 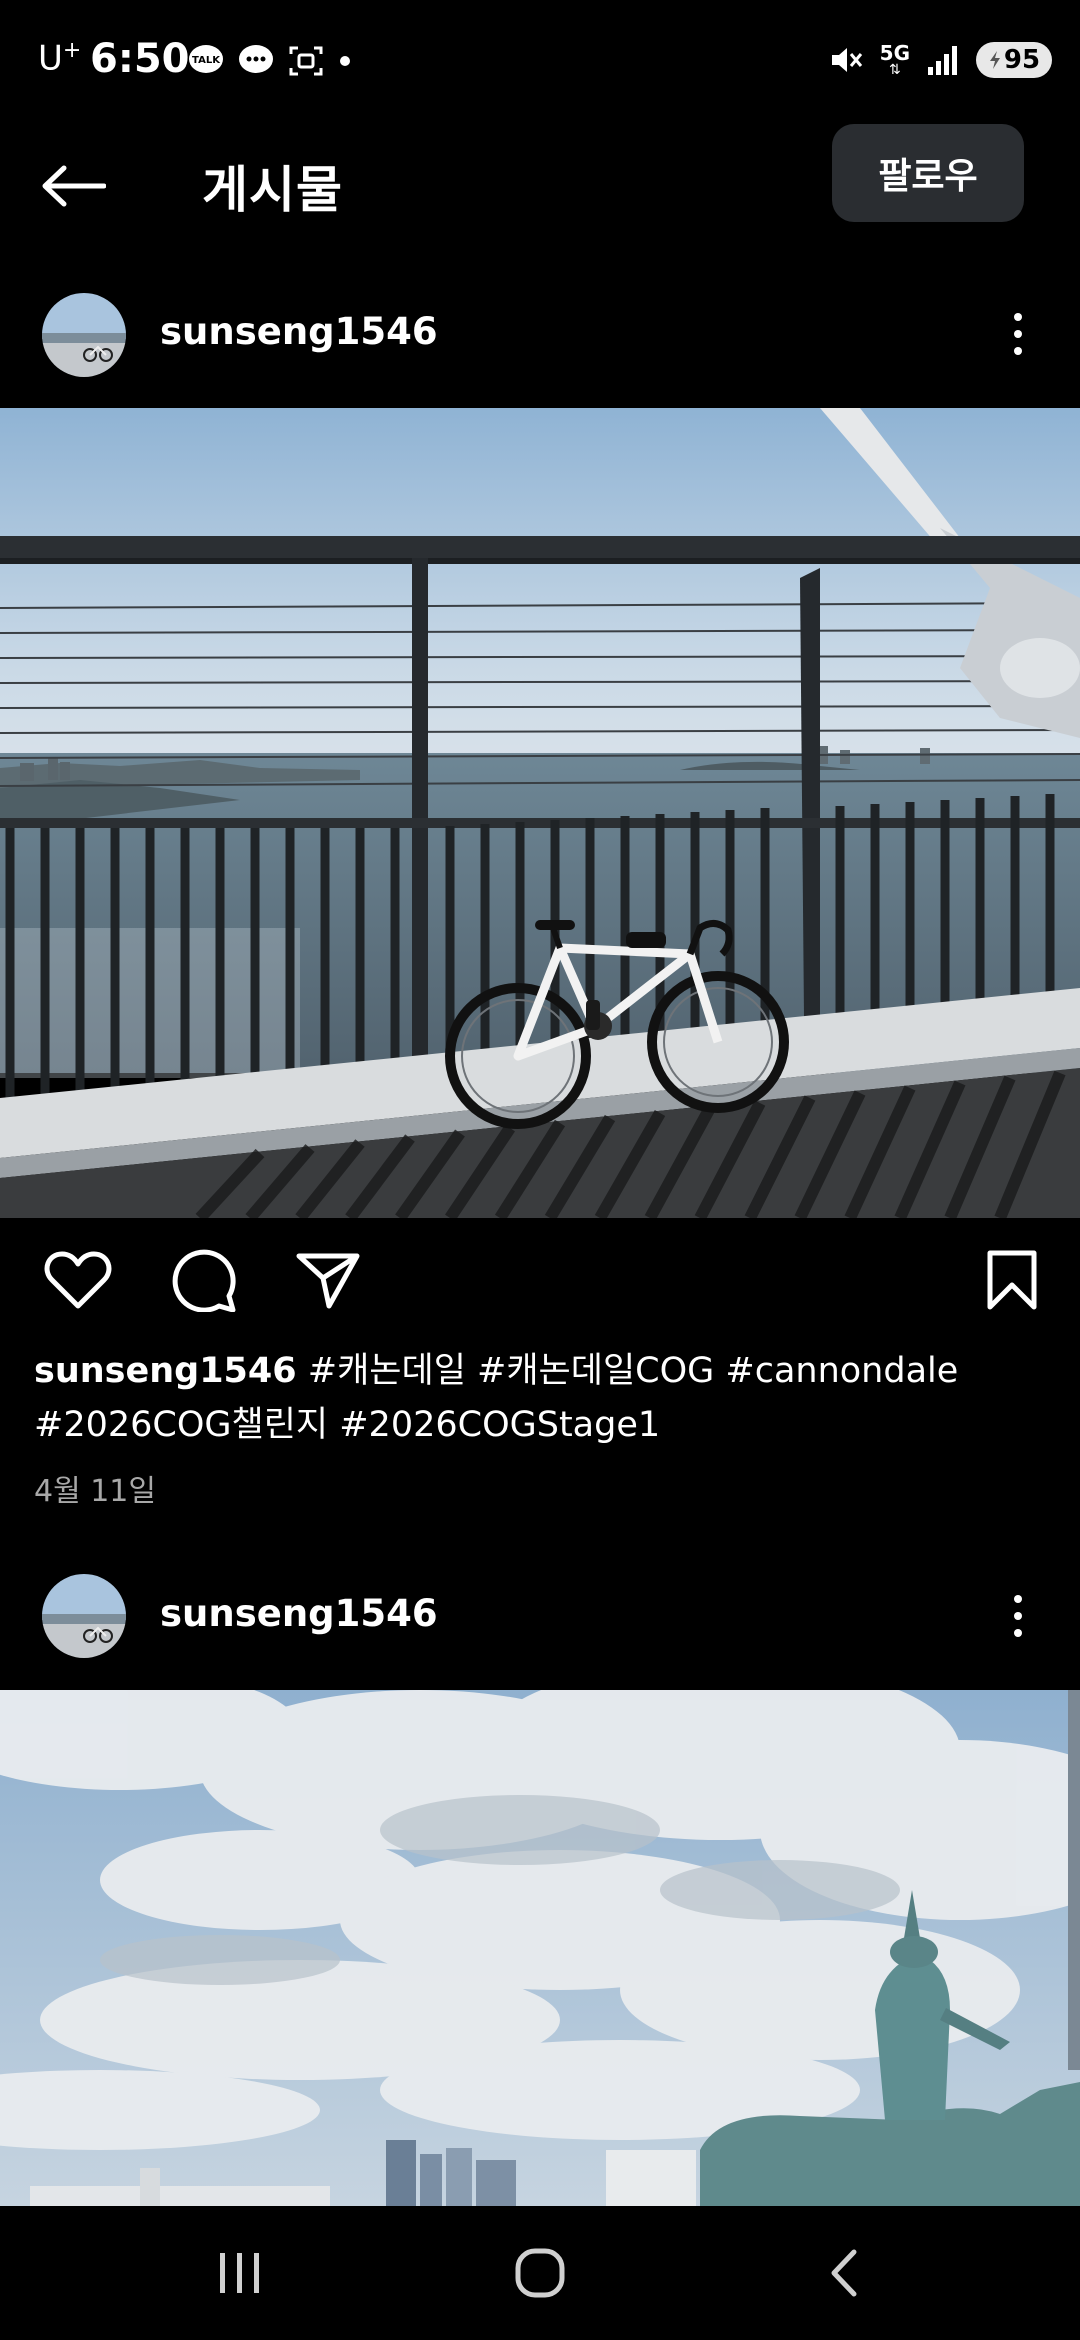 I want to click on network-type-label: 5G, so click(x=894, y=53).